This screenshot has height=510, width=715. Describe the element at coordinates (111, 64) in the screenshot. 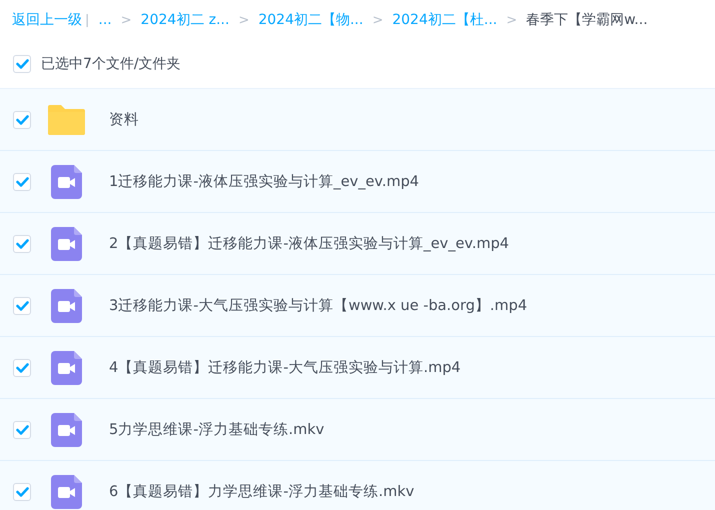

I see `selection-count: 已选中7个文件/文件夹` at that location.